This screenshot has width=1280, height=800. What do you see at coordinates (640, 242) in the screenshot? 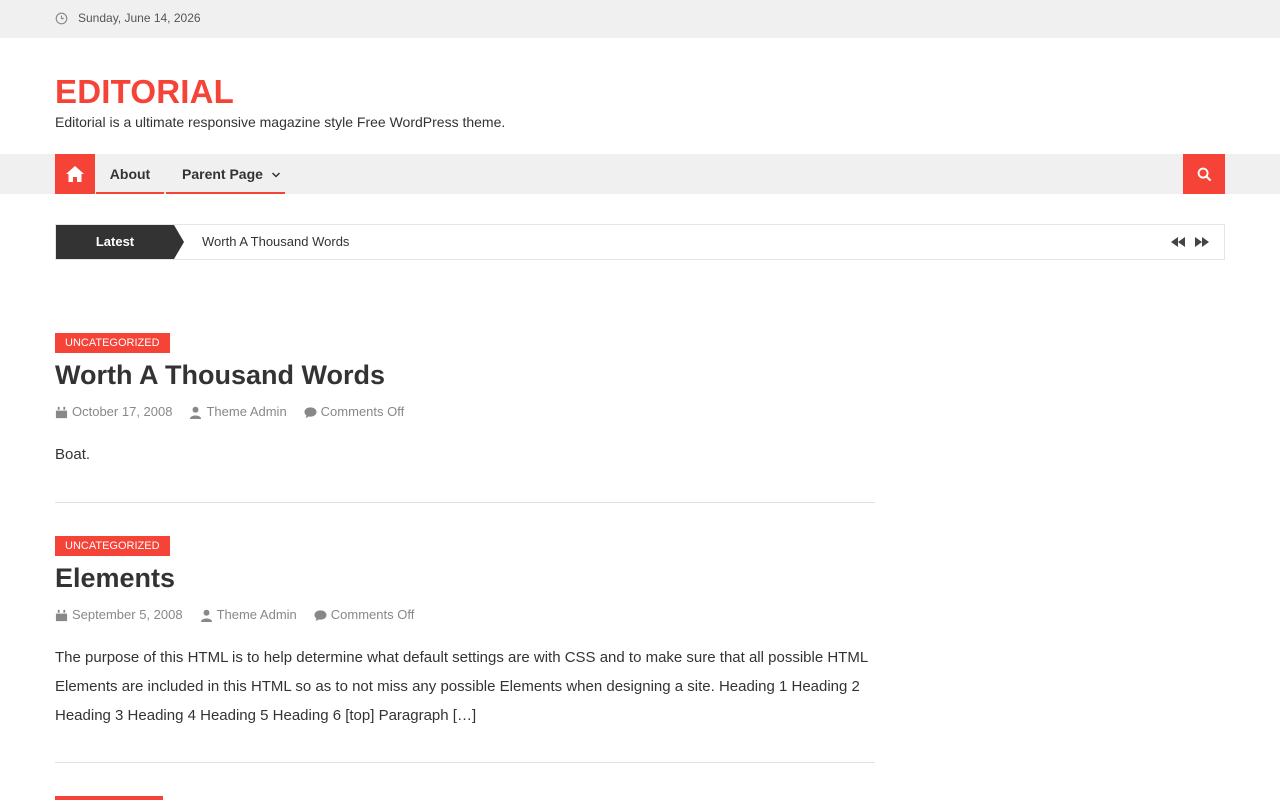
I see `news-ticker: Latest Worth A Thousand Words` at bounding box center [640, 242].